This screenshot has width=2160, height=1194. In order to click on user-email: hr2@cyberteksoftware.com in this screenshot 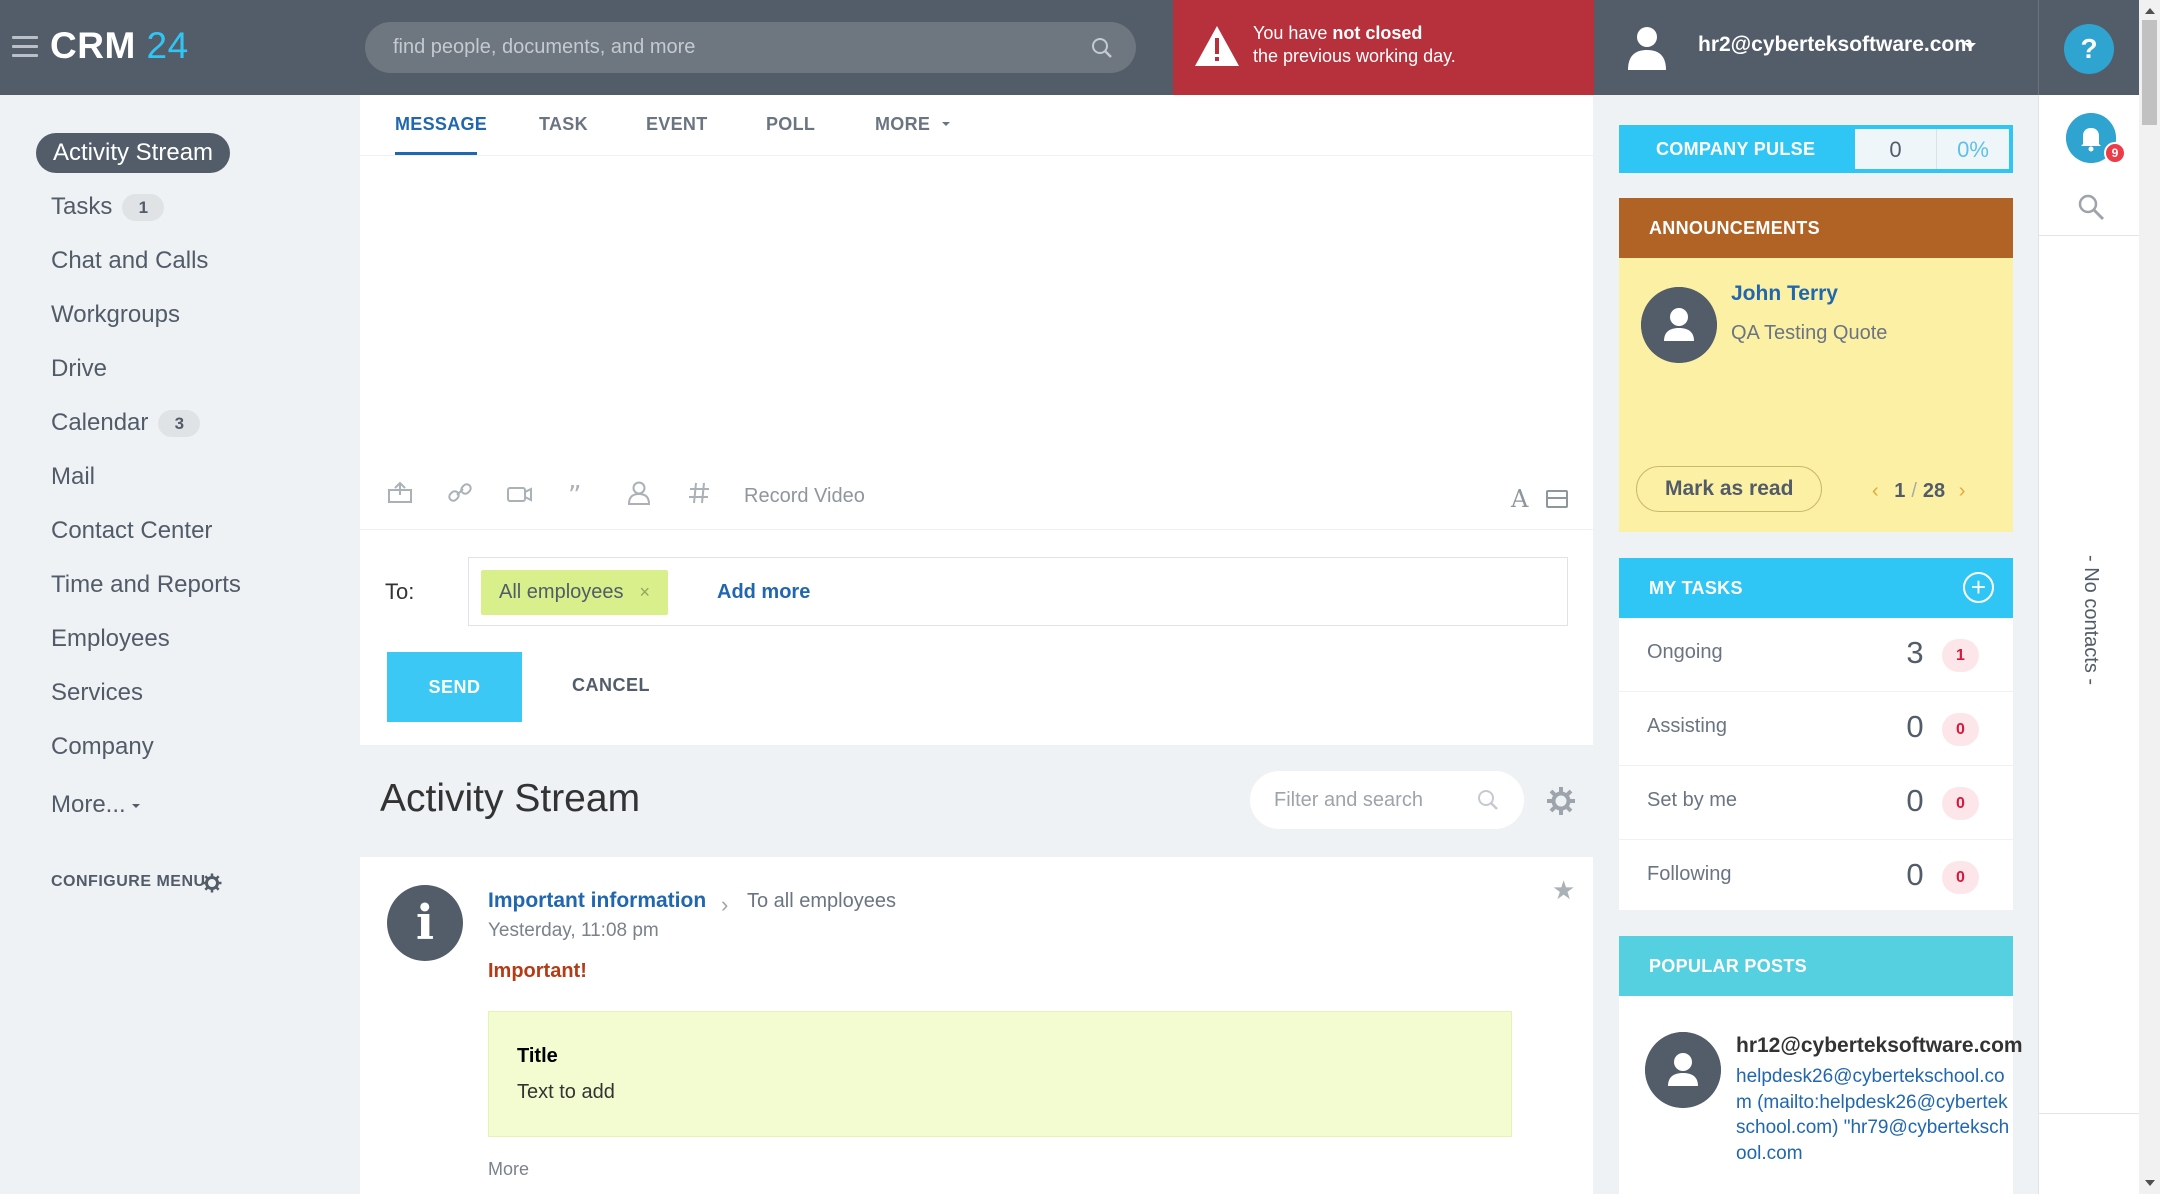, I will do `click(1835, 45)`.